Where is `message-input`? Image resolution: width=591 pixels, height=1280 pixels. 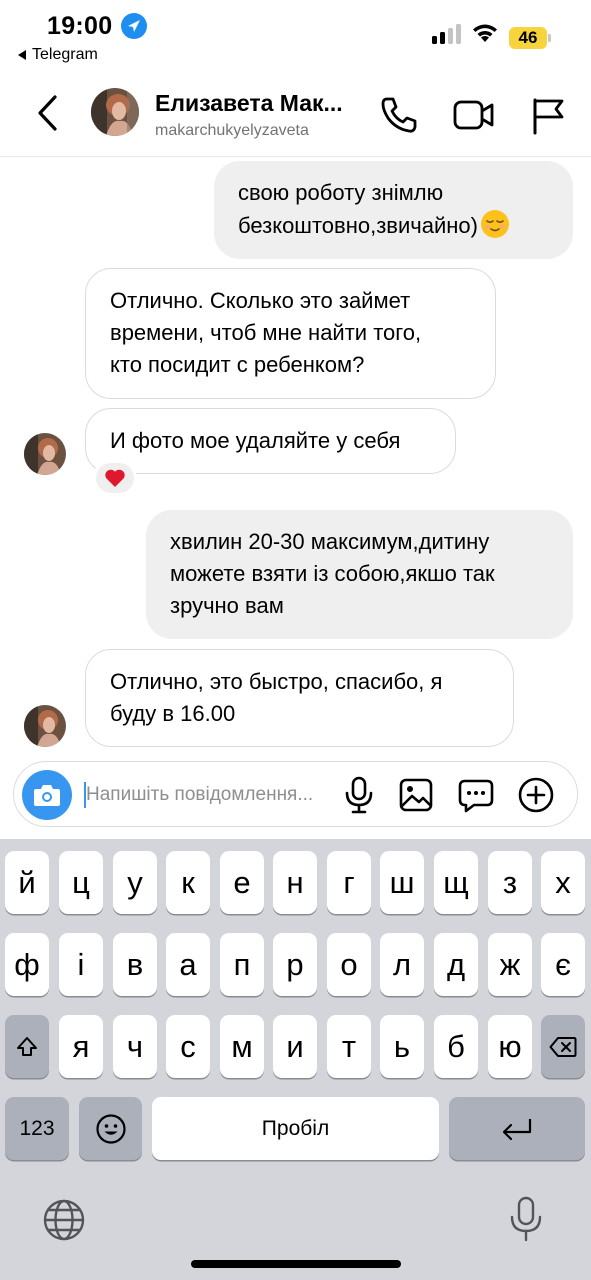
message-input is located at coordinates (211, 795).